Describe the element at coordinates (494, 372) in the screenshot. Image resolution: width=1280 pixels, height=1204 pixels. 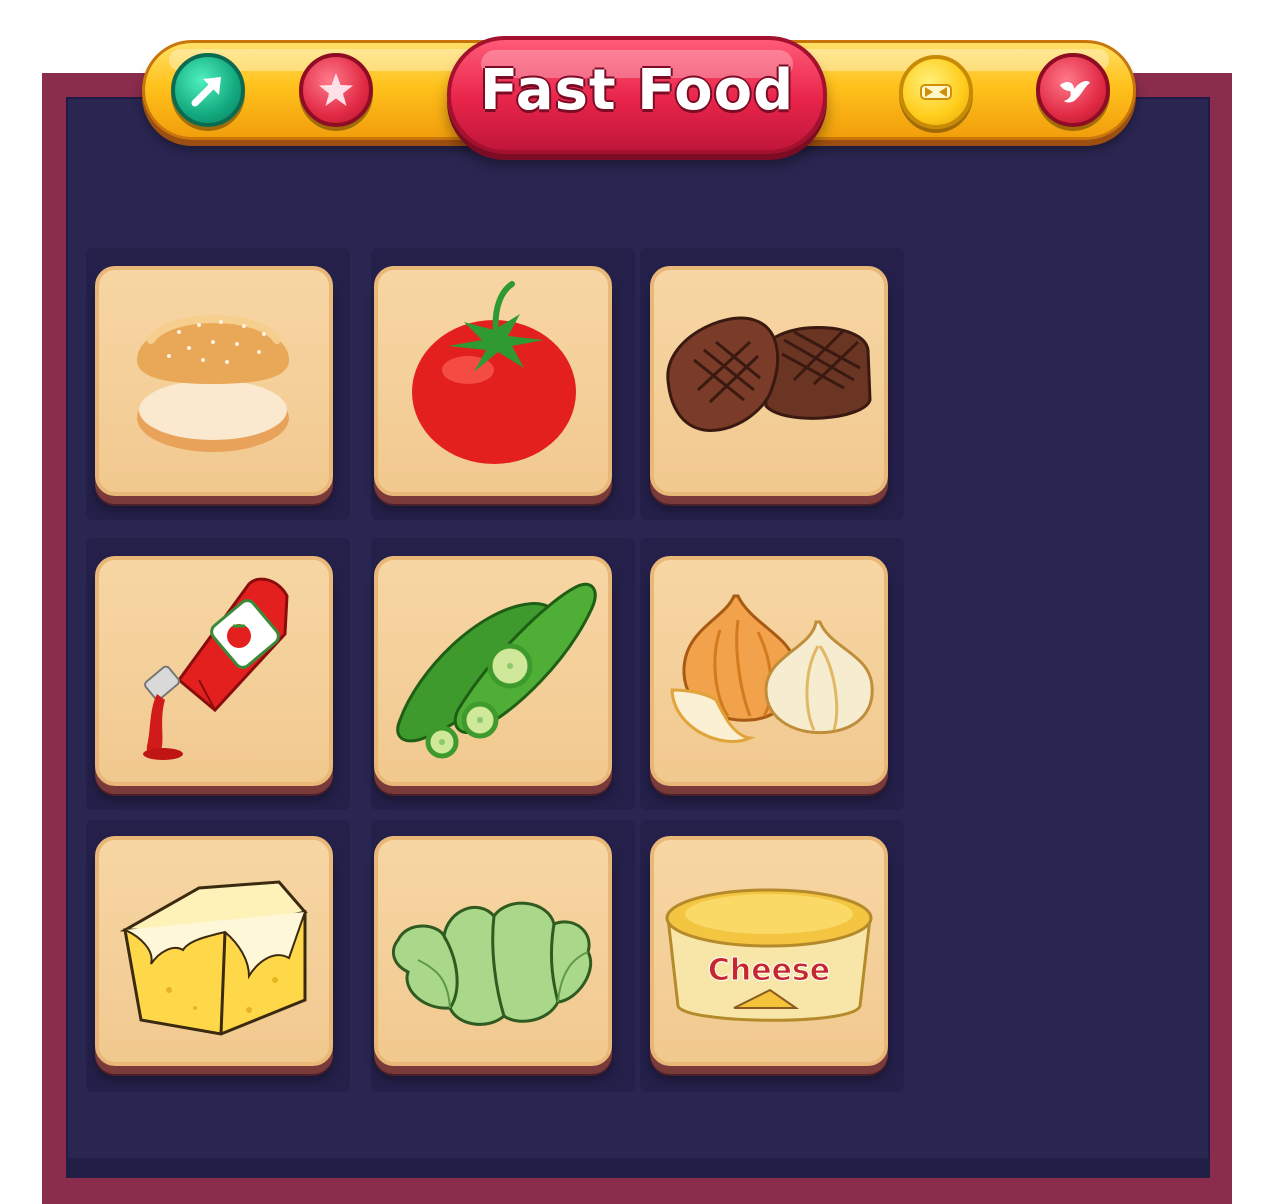
I see `tomato-icon` at that location.